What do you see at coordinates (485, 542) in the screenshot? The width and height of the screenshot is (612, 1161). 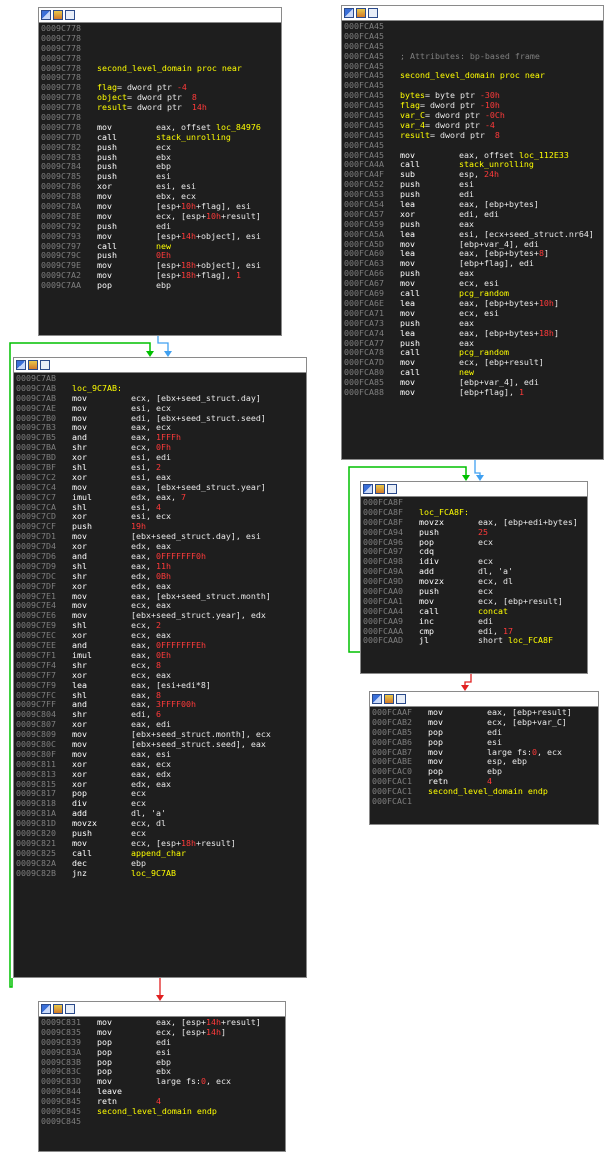 I see `operands: ecx` at bounding box center [485, 542].